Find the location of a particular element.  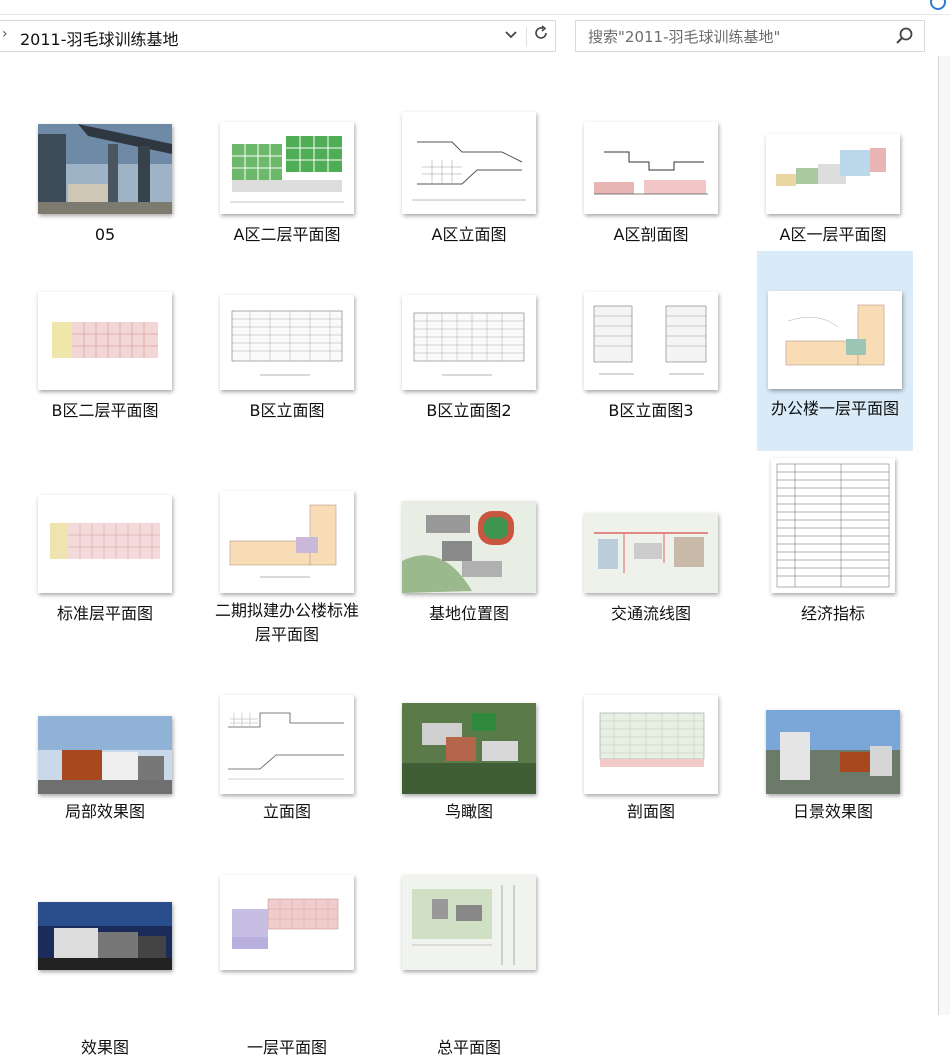

file-item: 交通流线图 is located at coordinates (651, 553).